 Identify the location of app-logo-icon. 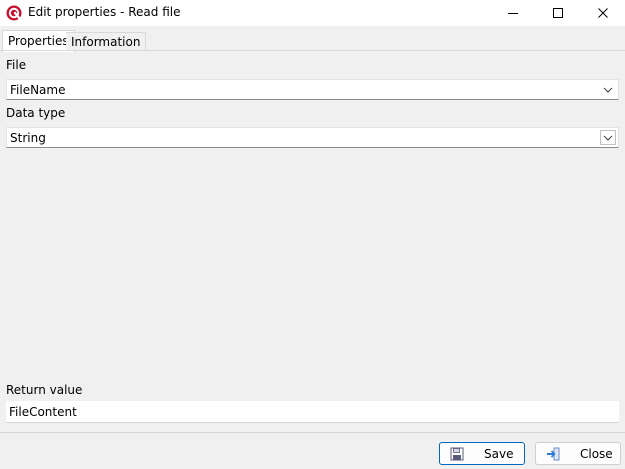
(14, 13).